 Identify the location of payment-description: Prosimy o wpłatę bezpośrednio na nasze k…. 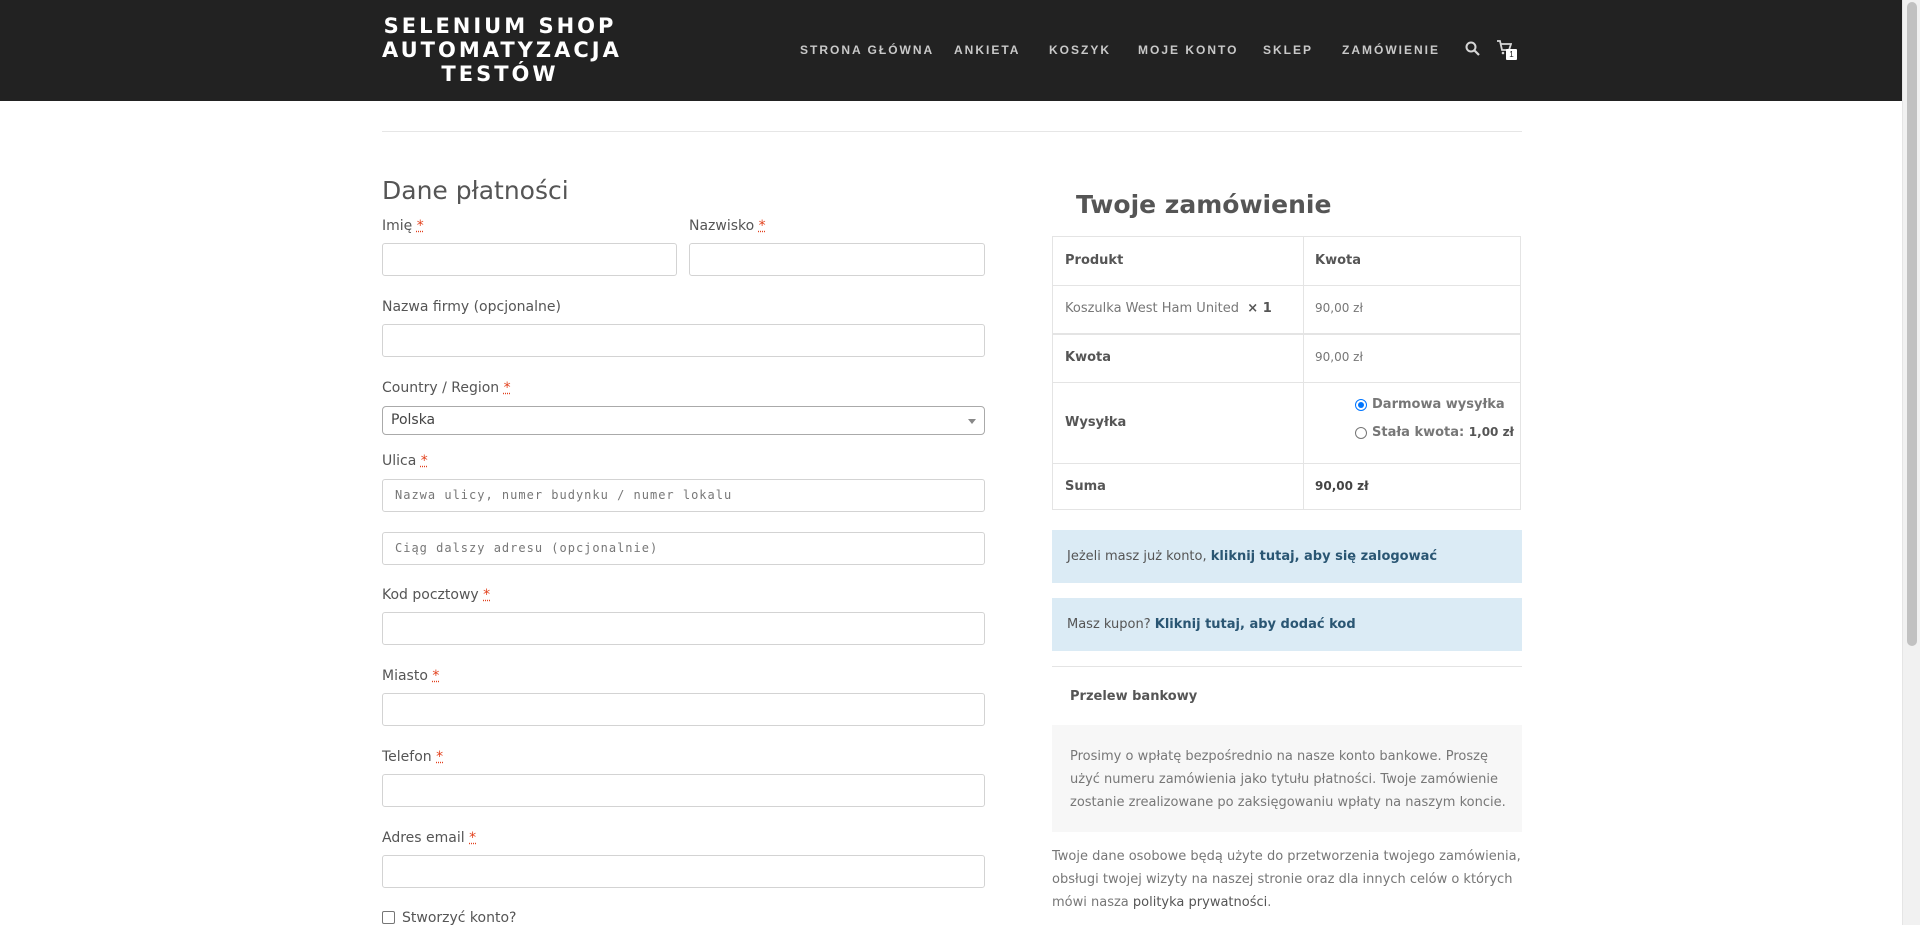
(1288, 779).